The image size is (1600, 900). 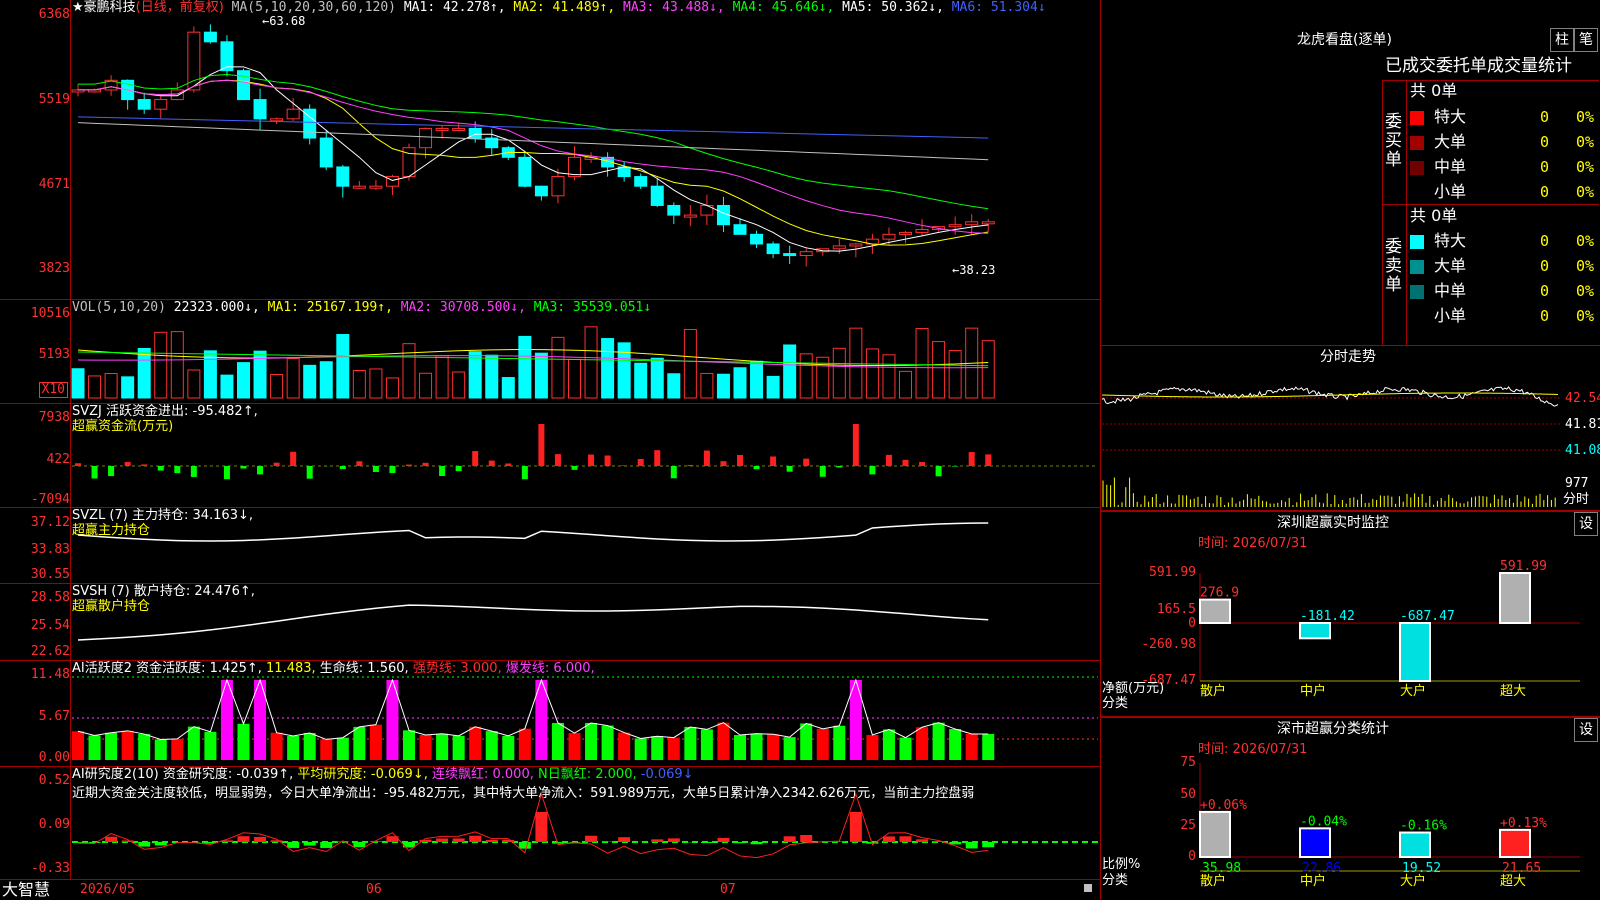 I want to click on bar-value-label: +0.06%, so click(x=1223, y=805).